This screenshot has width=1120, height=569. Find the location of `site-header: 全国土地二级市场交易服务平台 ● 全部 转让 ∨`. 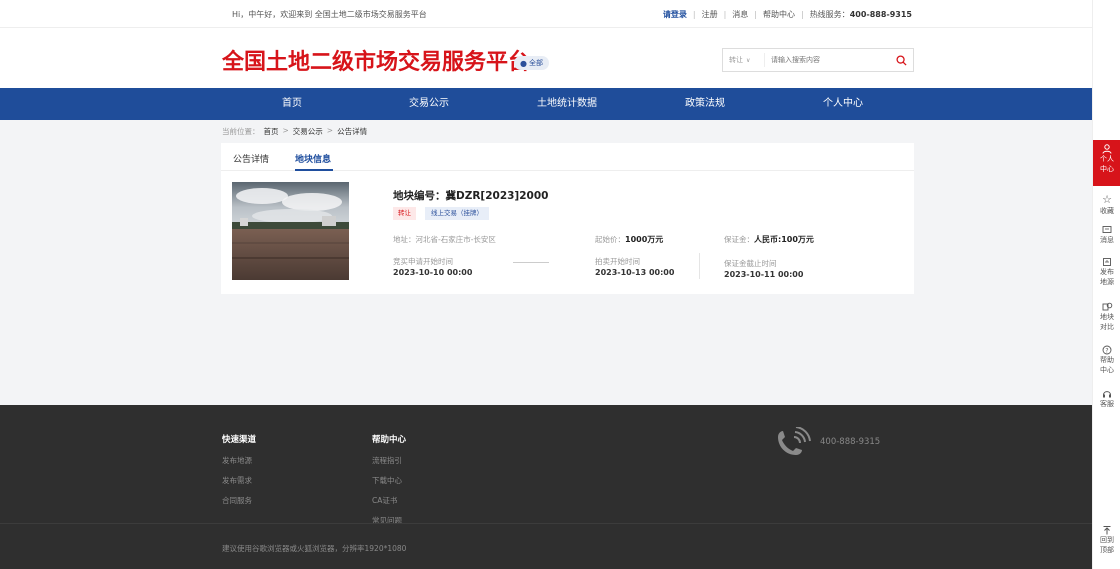

site-header: 全国土地二级市场交易服务平台 ● 全部 转让 ∨ is located at coordinates (546, 58).